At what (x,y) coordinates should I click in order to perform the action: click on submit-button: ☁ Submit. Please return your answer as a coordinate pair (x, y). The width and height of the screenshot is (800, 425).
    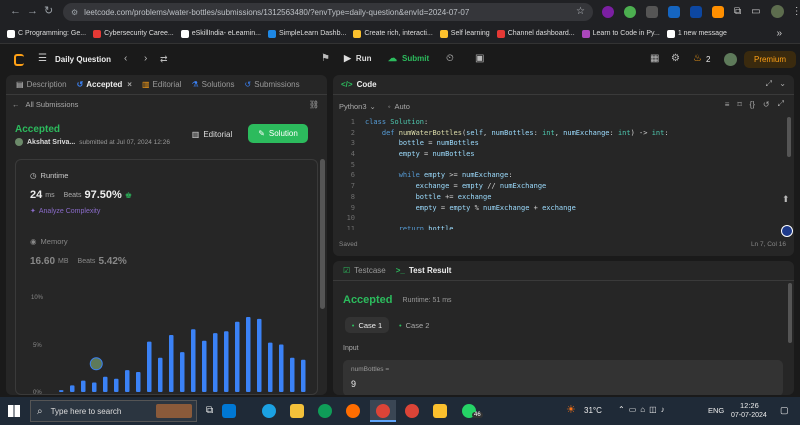
    Looking at the image, I should click on (408, 58).